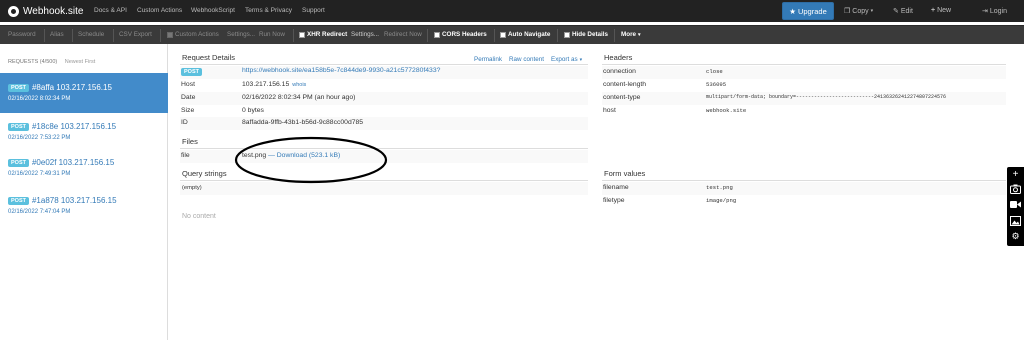  Describe the element at coordinates (804, 111) in the screenshot. I see `header-row: host webhook.site` at that location.